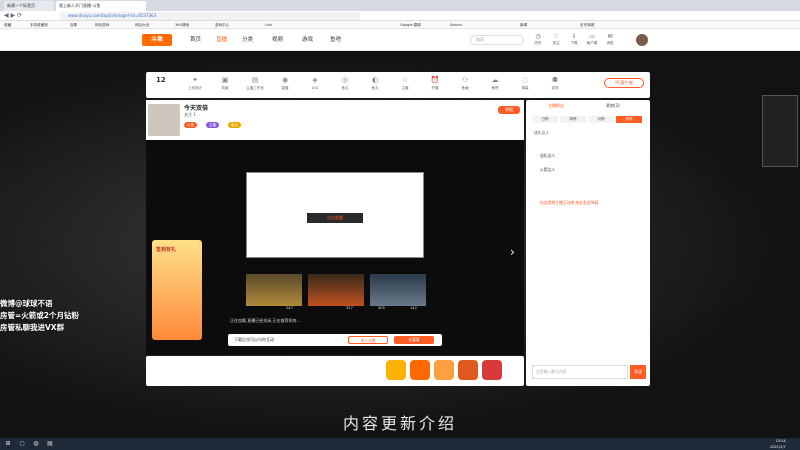 The image size is (800, 450). What do you see at coordinates (195, 82) in the screenshot?
I see `toolbar-item: ✦ 上传统计` at bounding box center [195, 82].